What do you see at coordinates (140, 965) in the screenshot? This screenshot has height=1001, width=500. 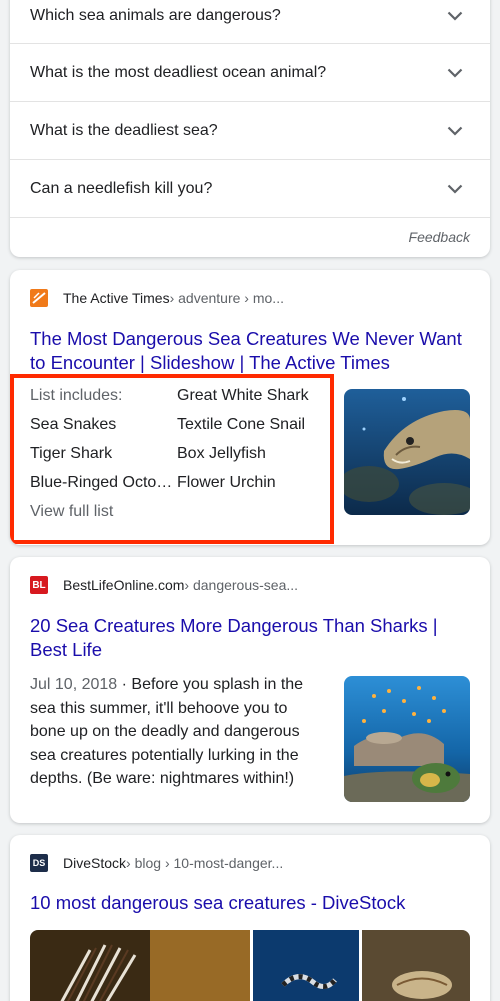 I see `lionfish-image` at bounding box center [140, 965].